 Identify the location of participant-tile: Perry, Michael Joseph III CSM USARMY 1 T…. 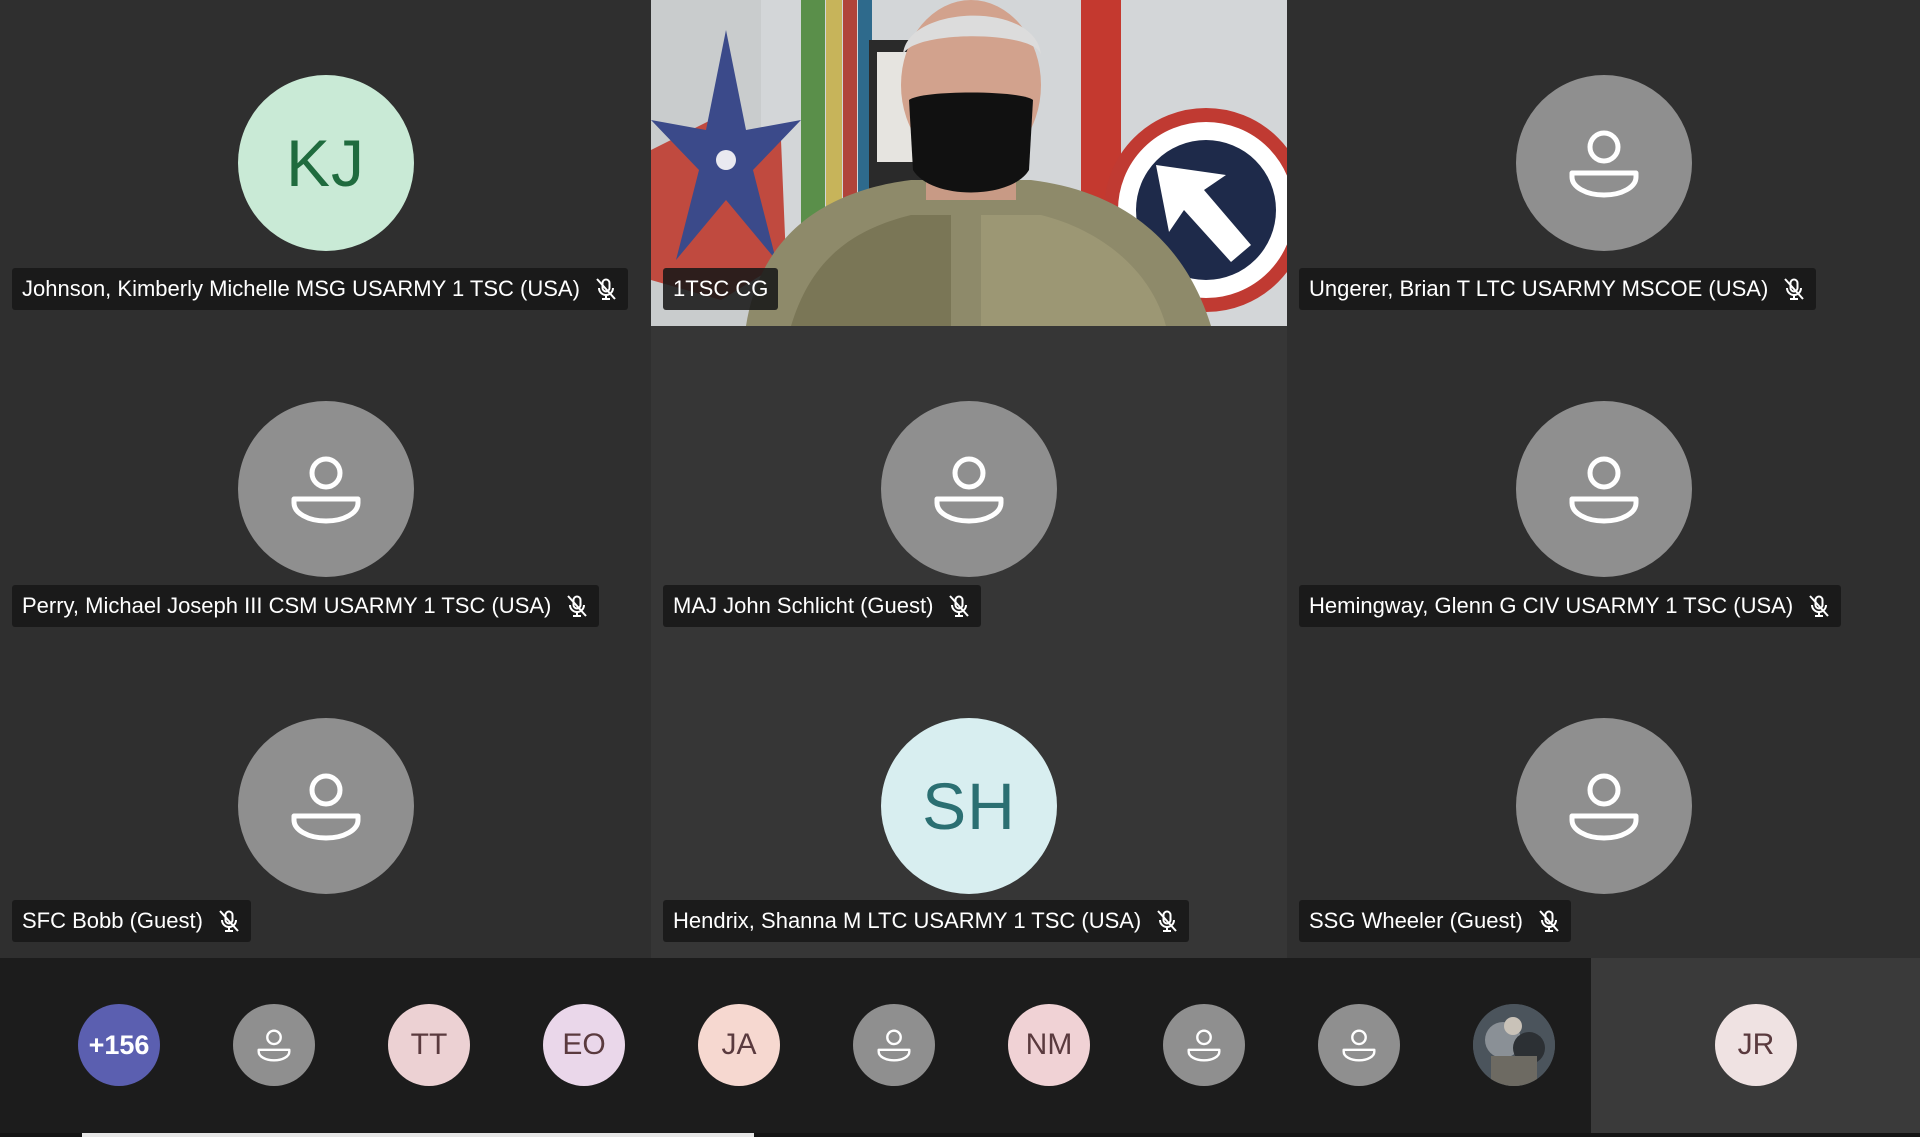
(325, 484).